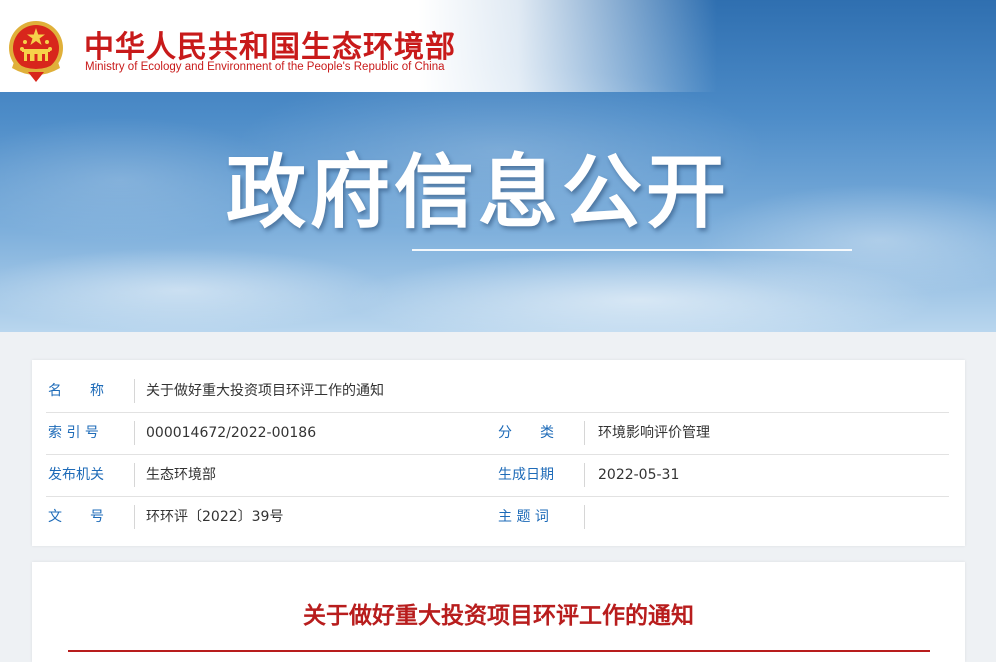 This screenshot has height=662, width=996. I want to click on info-row-name: 名 称 关于做好重大投资项目环评工作的通知, so click(497, 391).